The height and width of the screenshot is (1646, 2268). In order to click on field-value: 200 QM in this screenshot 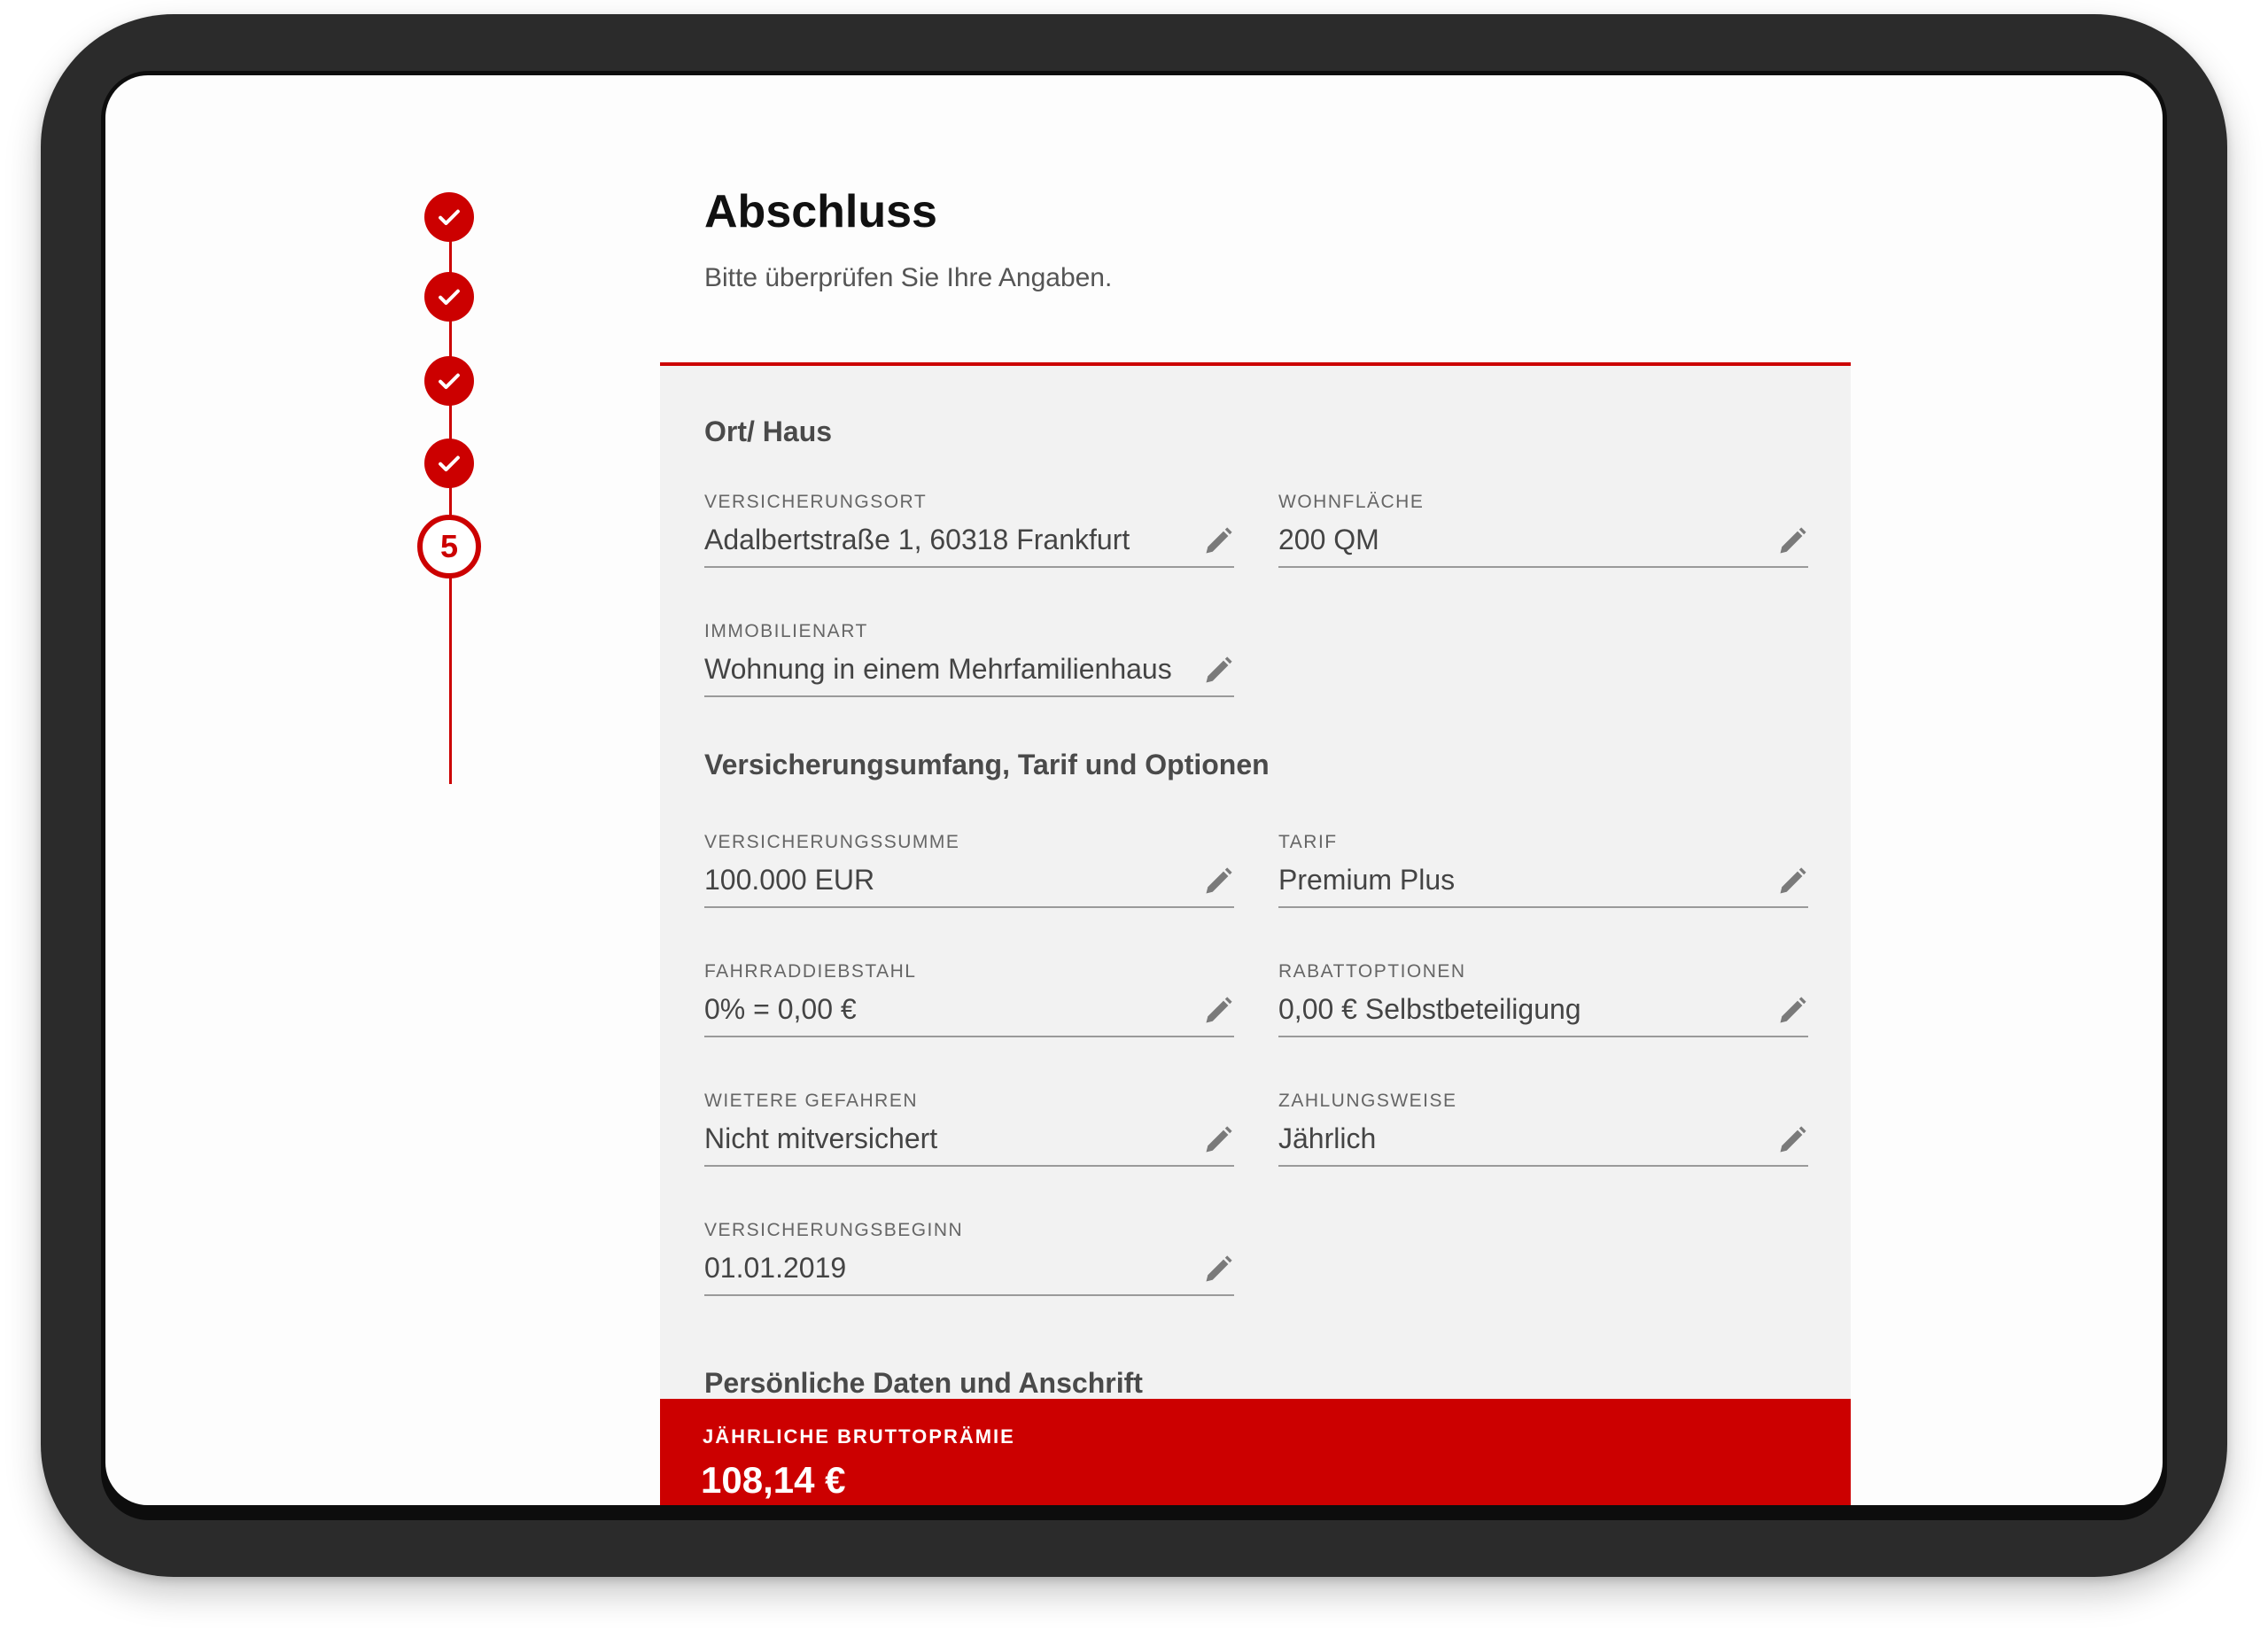, I will do `click(1328, 539)`.